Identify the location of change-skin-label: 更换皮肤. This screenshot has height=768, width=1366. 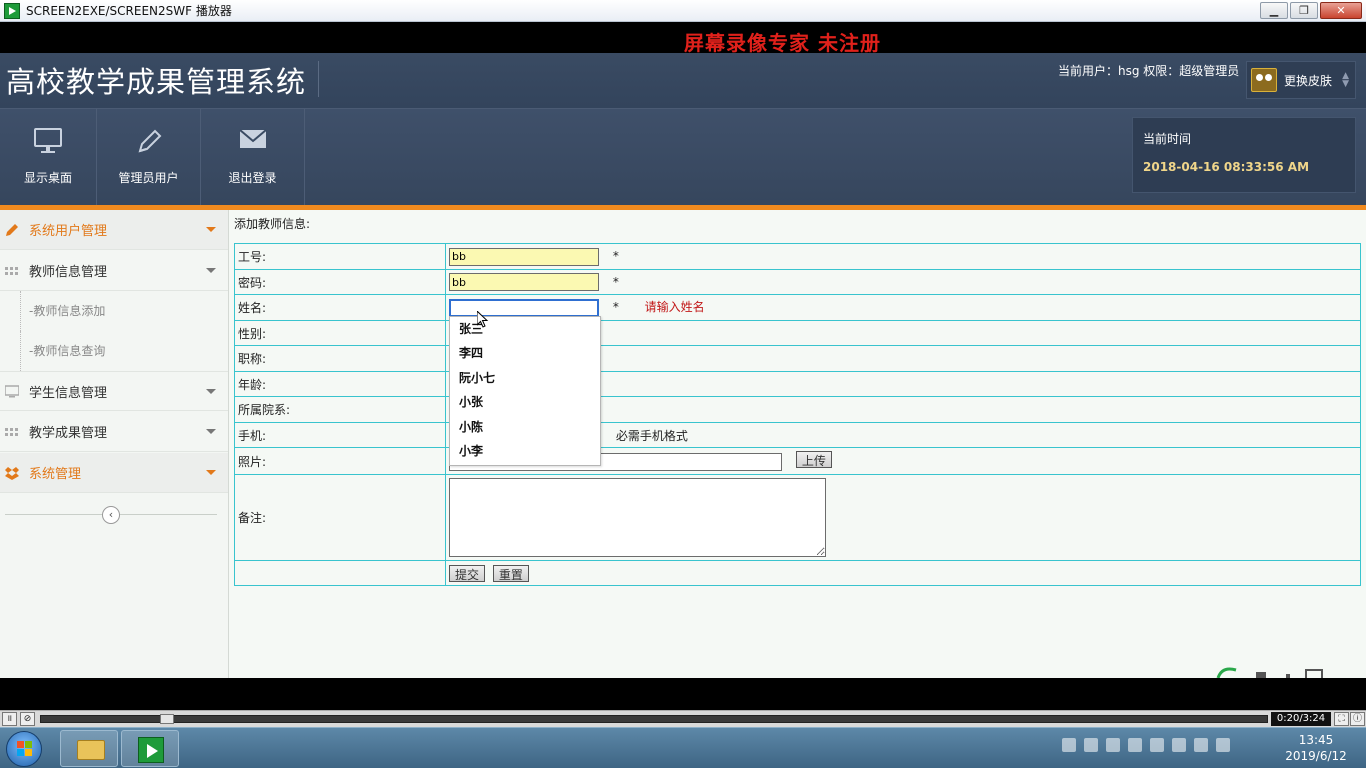
(1308, 81).